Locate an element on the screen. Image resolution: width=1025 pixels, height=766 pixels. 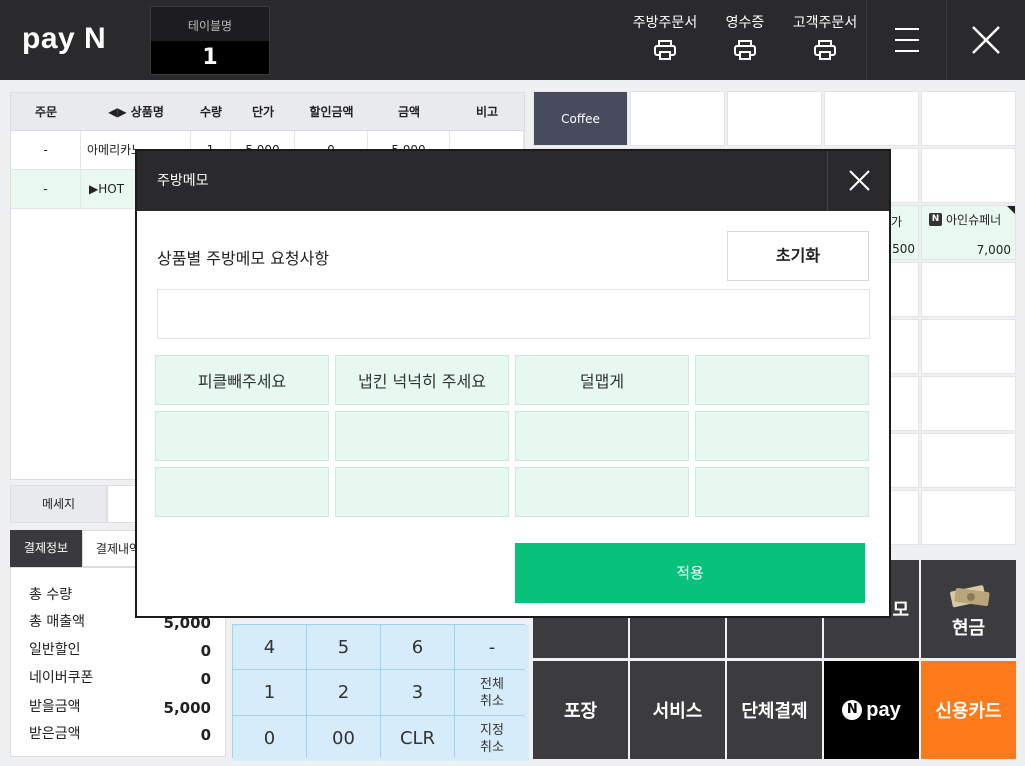
column-header: 주문 is located at coordinates (46, 112).